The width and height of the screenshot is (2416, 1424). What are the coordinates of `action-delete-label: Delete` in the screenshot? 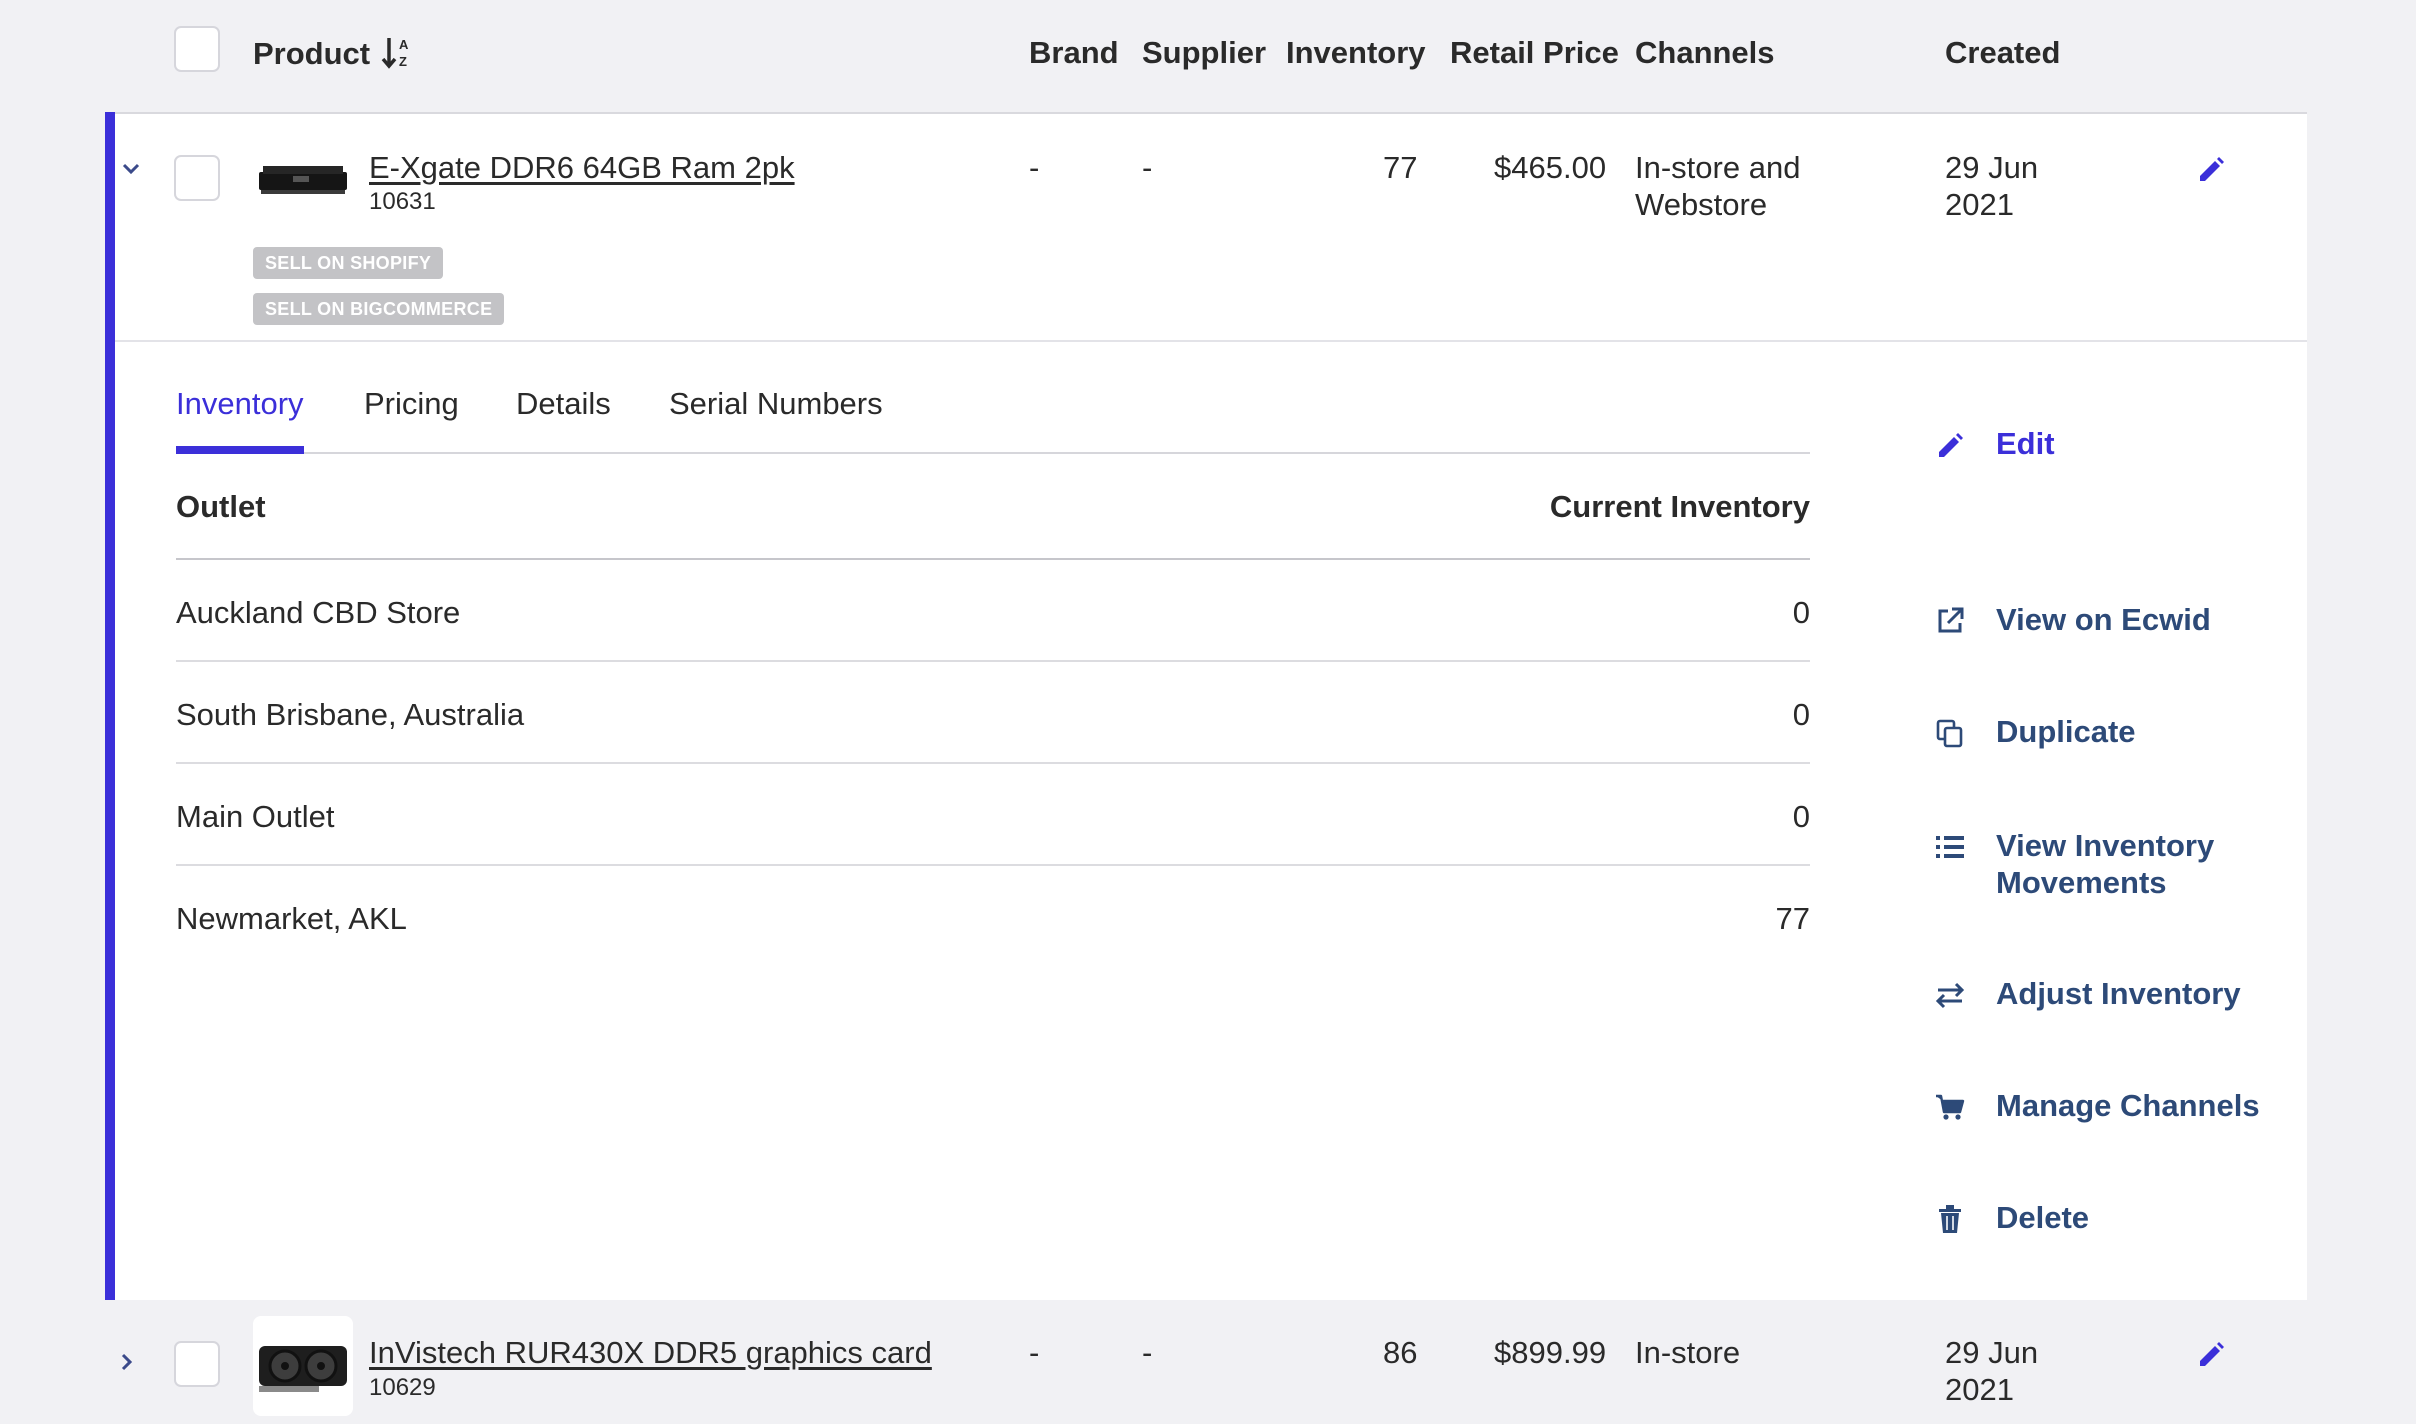 It's located at (2043, 1217).